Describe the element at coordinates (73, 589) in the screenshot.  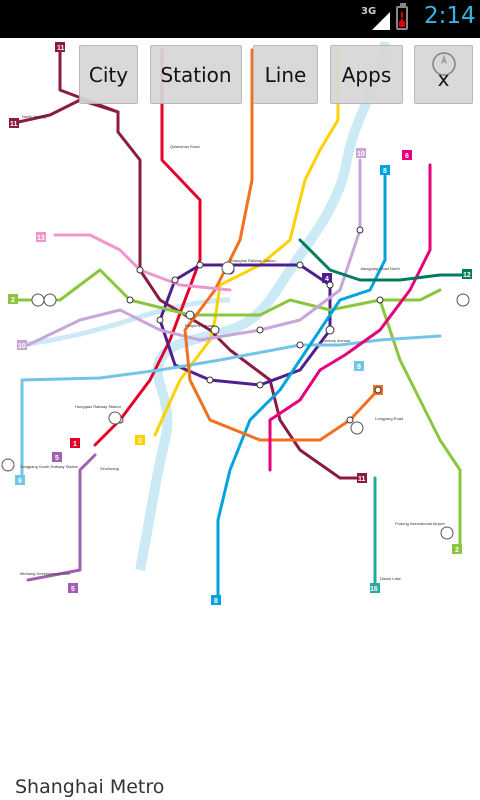
I see `line-5-badge-south: 5` at that location.